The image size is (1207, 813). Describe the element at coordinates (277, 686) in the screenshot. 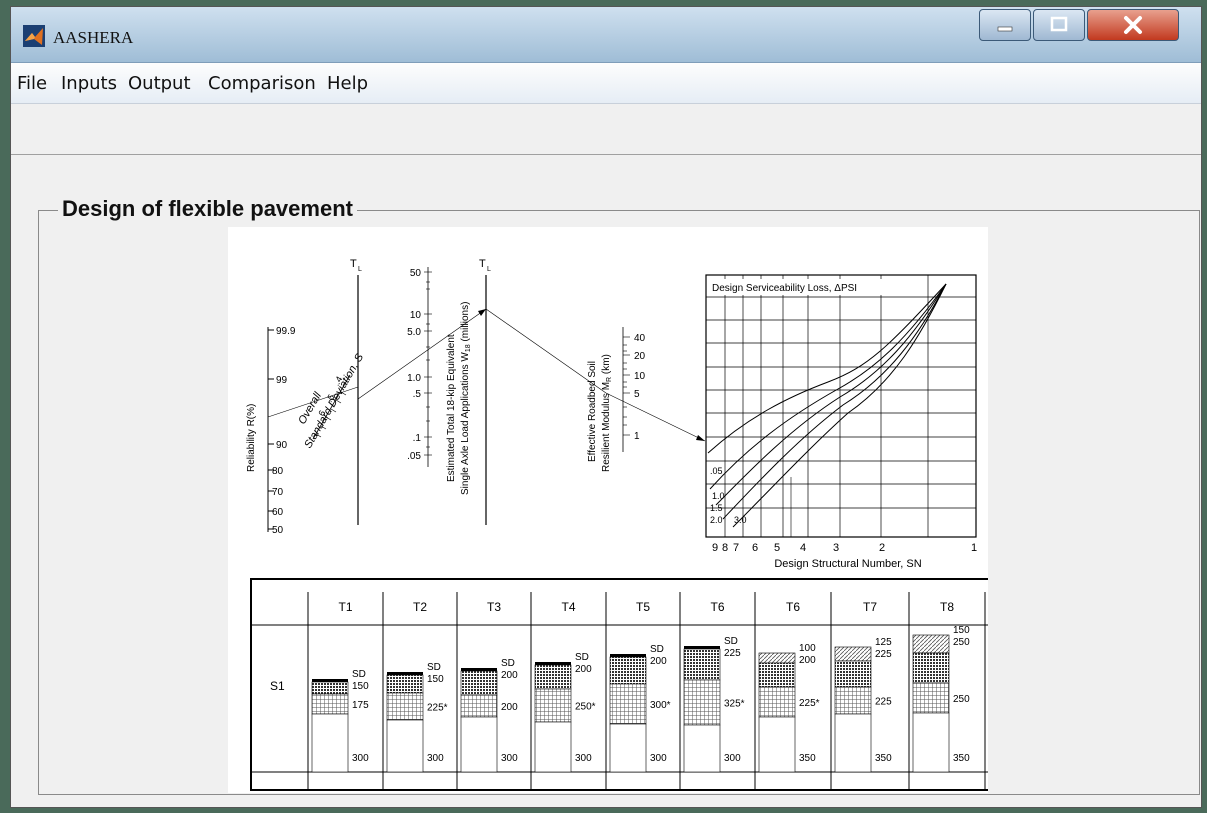

I see `table-row-label: S1` at that location.